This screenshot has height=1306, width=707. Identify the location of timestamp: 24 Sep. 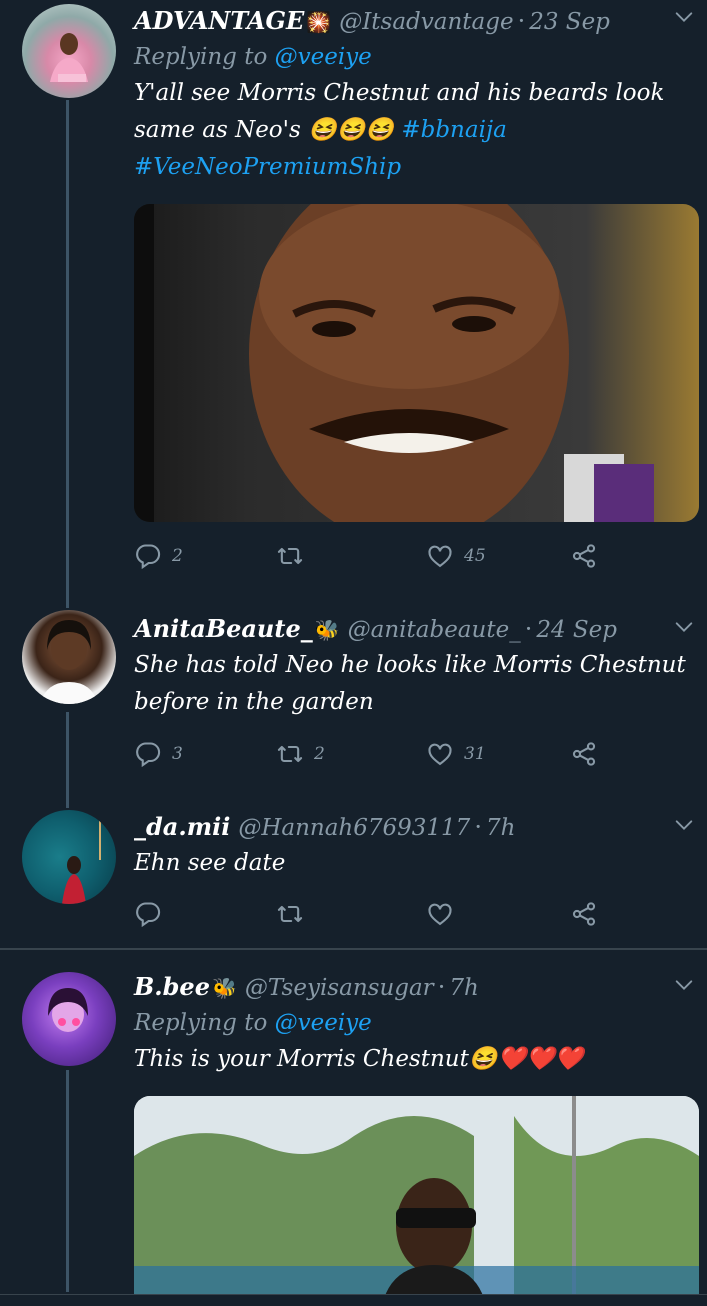
(576, 630).